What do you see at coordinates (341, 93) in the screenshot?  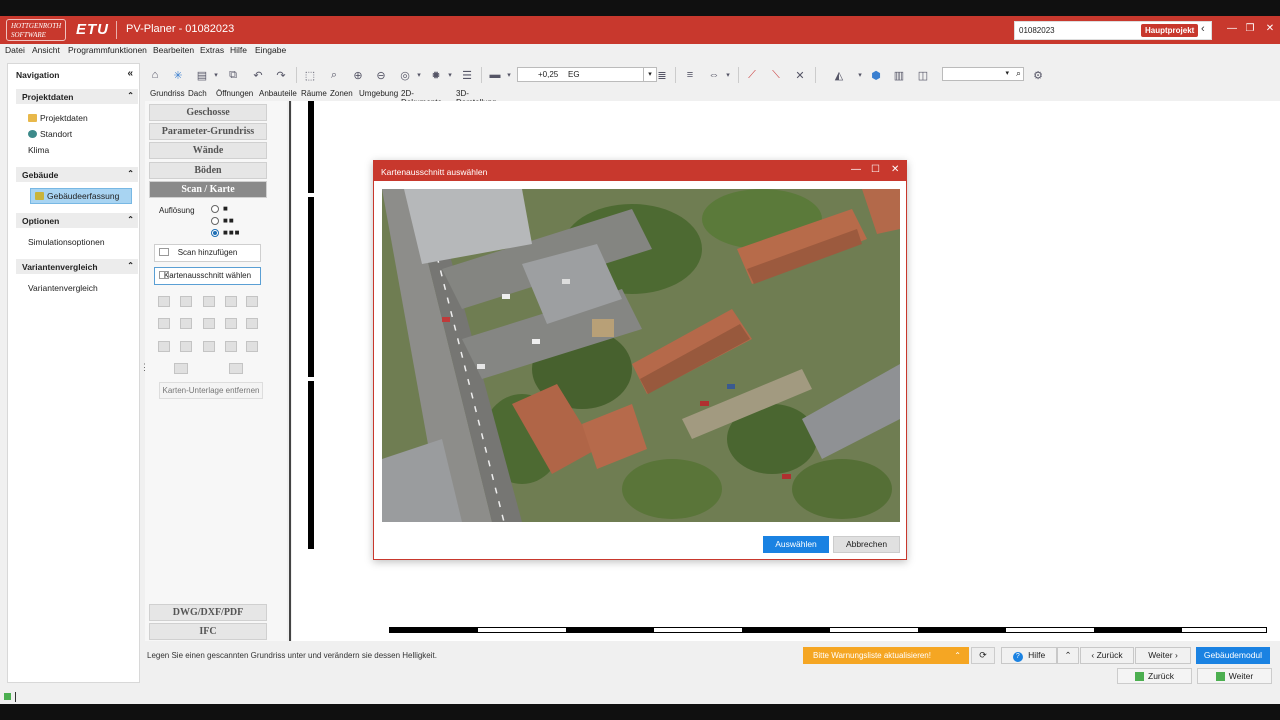 I see `tab-zonen: Zonen` at bounding box center [341, 93].